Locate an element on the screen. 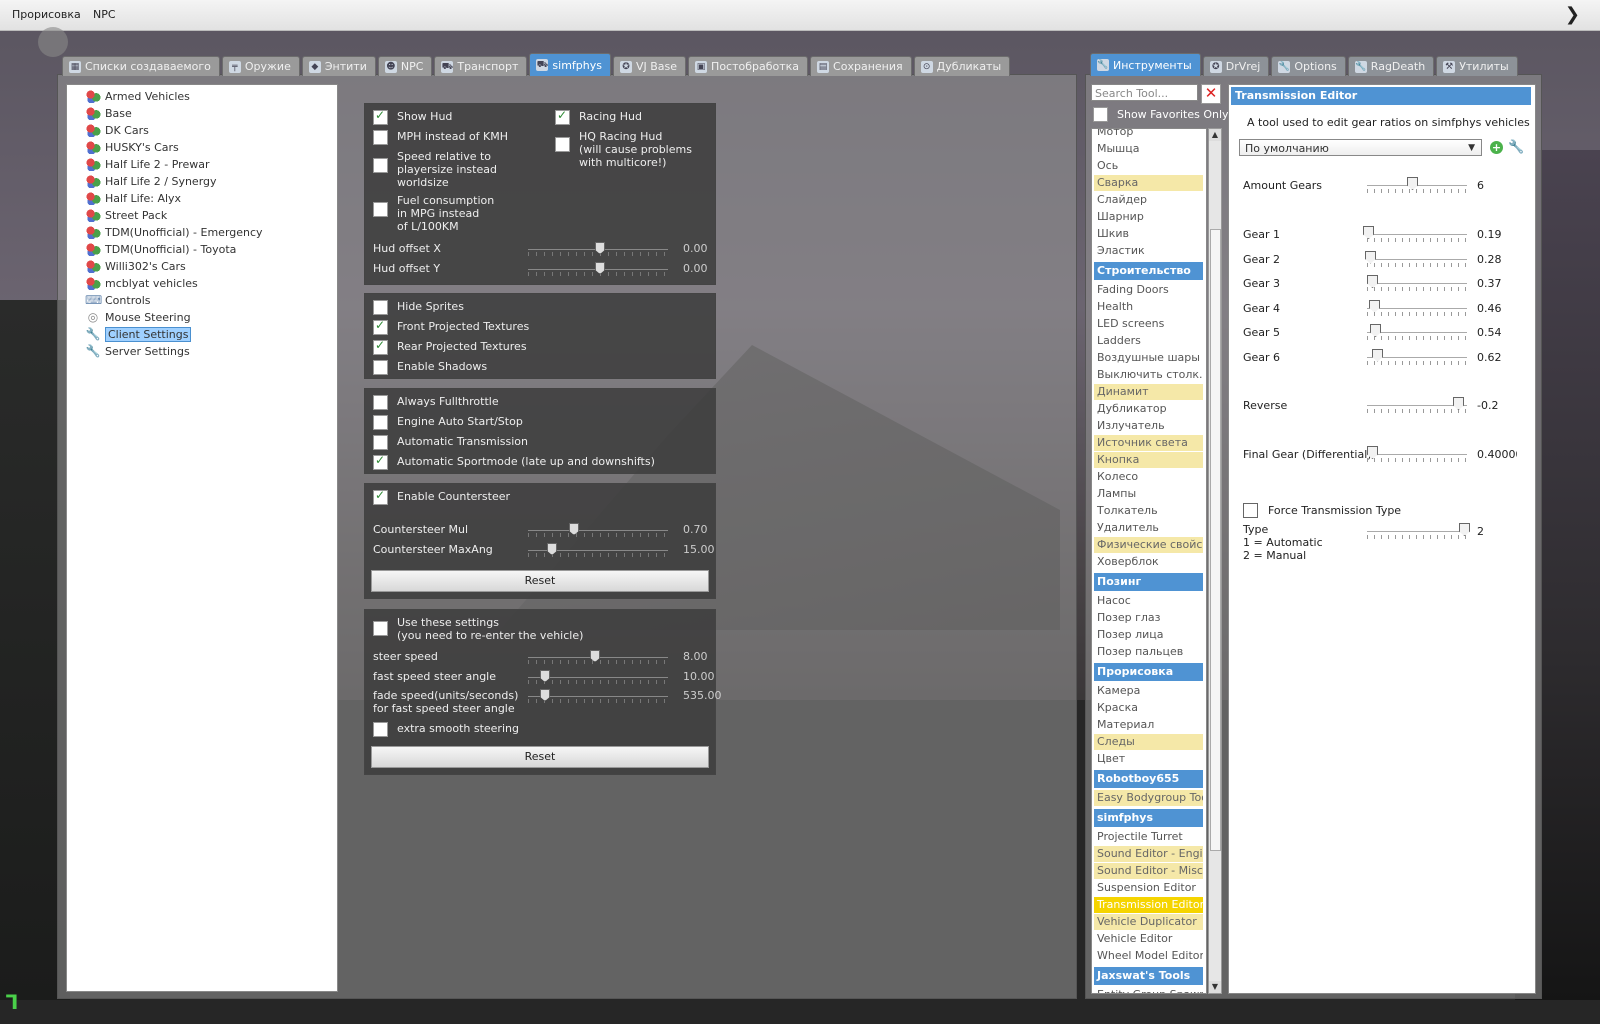  tree-item: HUSKY's Cars is located at coordinates (132, 147).